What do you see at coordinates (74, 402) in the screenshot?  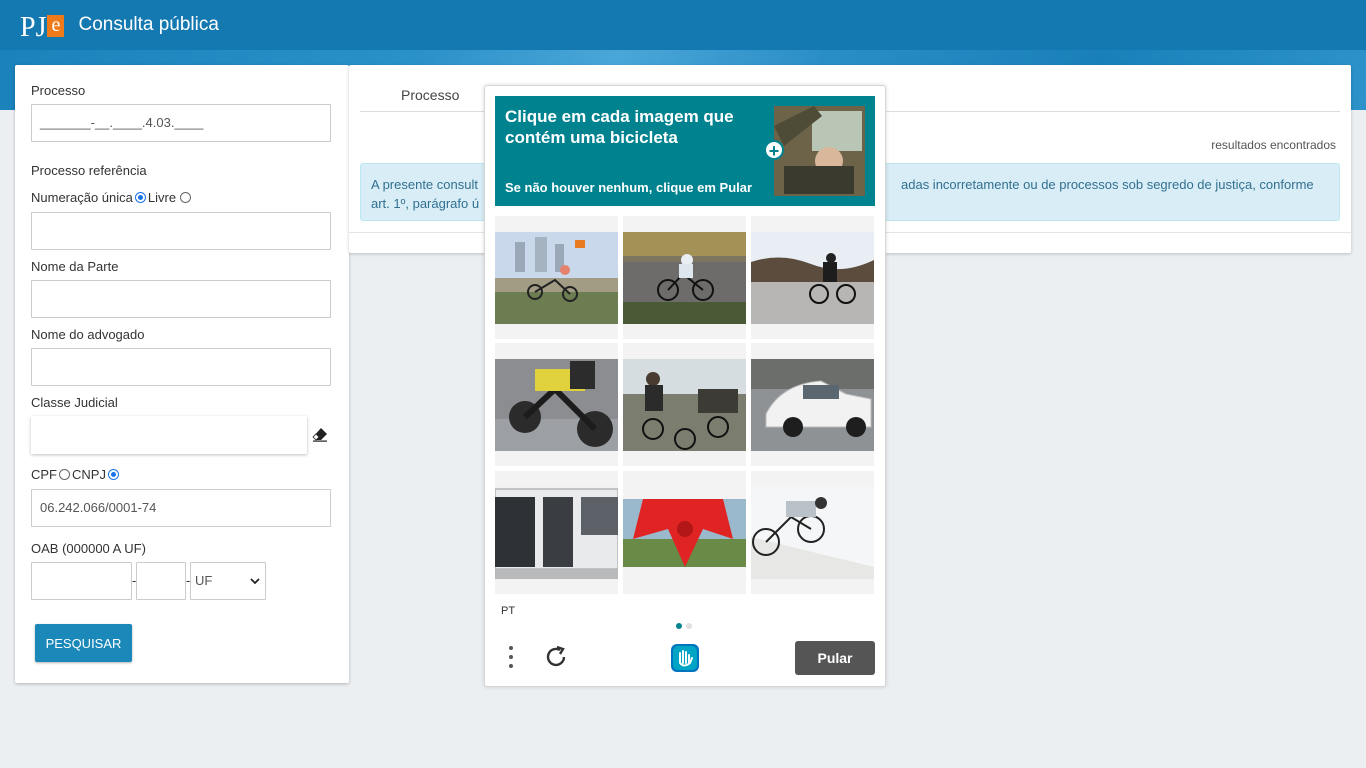 I see `classe-label: Classe Judicial` at bounding box center [74, 402].